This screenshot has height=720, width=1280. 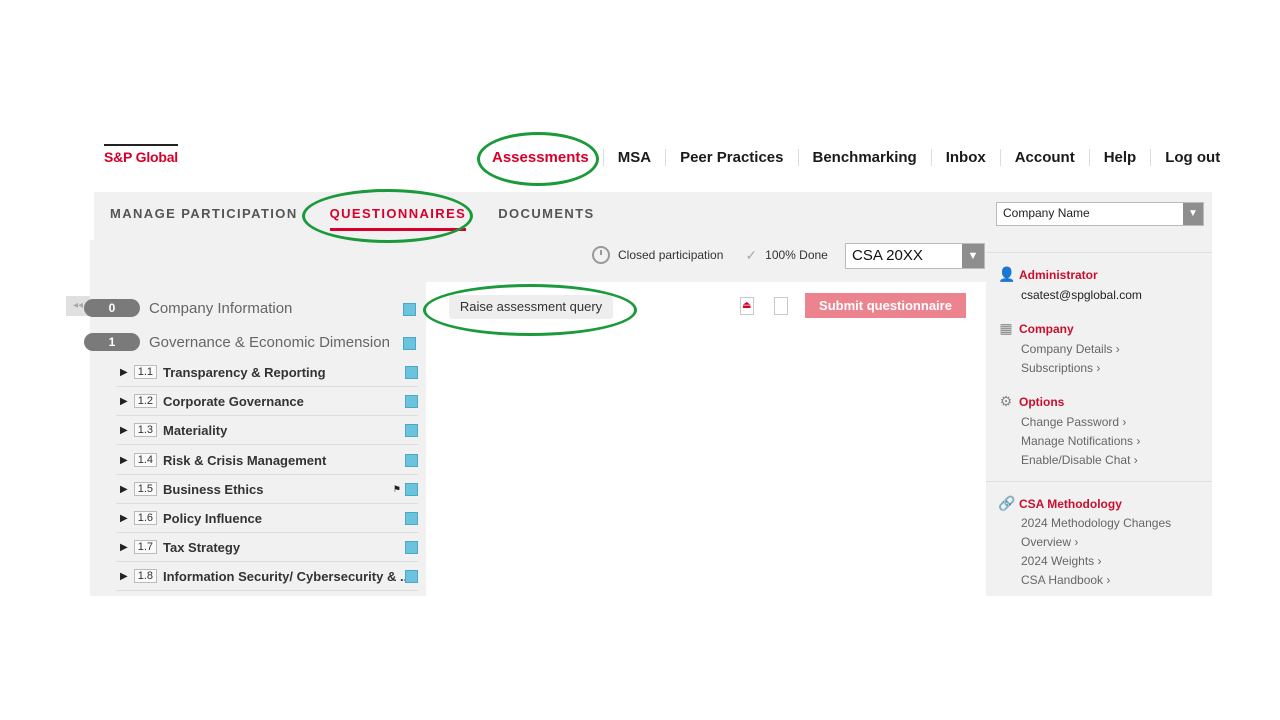 What do you see at coordinates (220, 308) in the screenshot?
I see `section-company-information: Company Information` at bounding box center [220, 308].